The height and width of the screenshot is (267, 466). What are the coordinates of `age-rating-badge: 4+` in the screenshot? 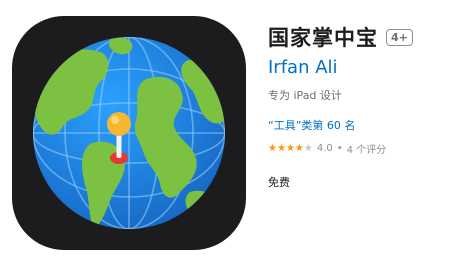 It's located at (399, 37).